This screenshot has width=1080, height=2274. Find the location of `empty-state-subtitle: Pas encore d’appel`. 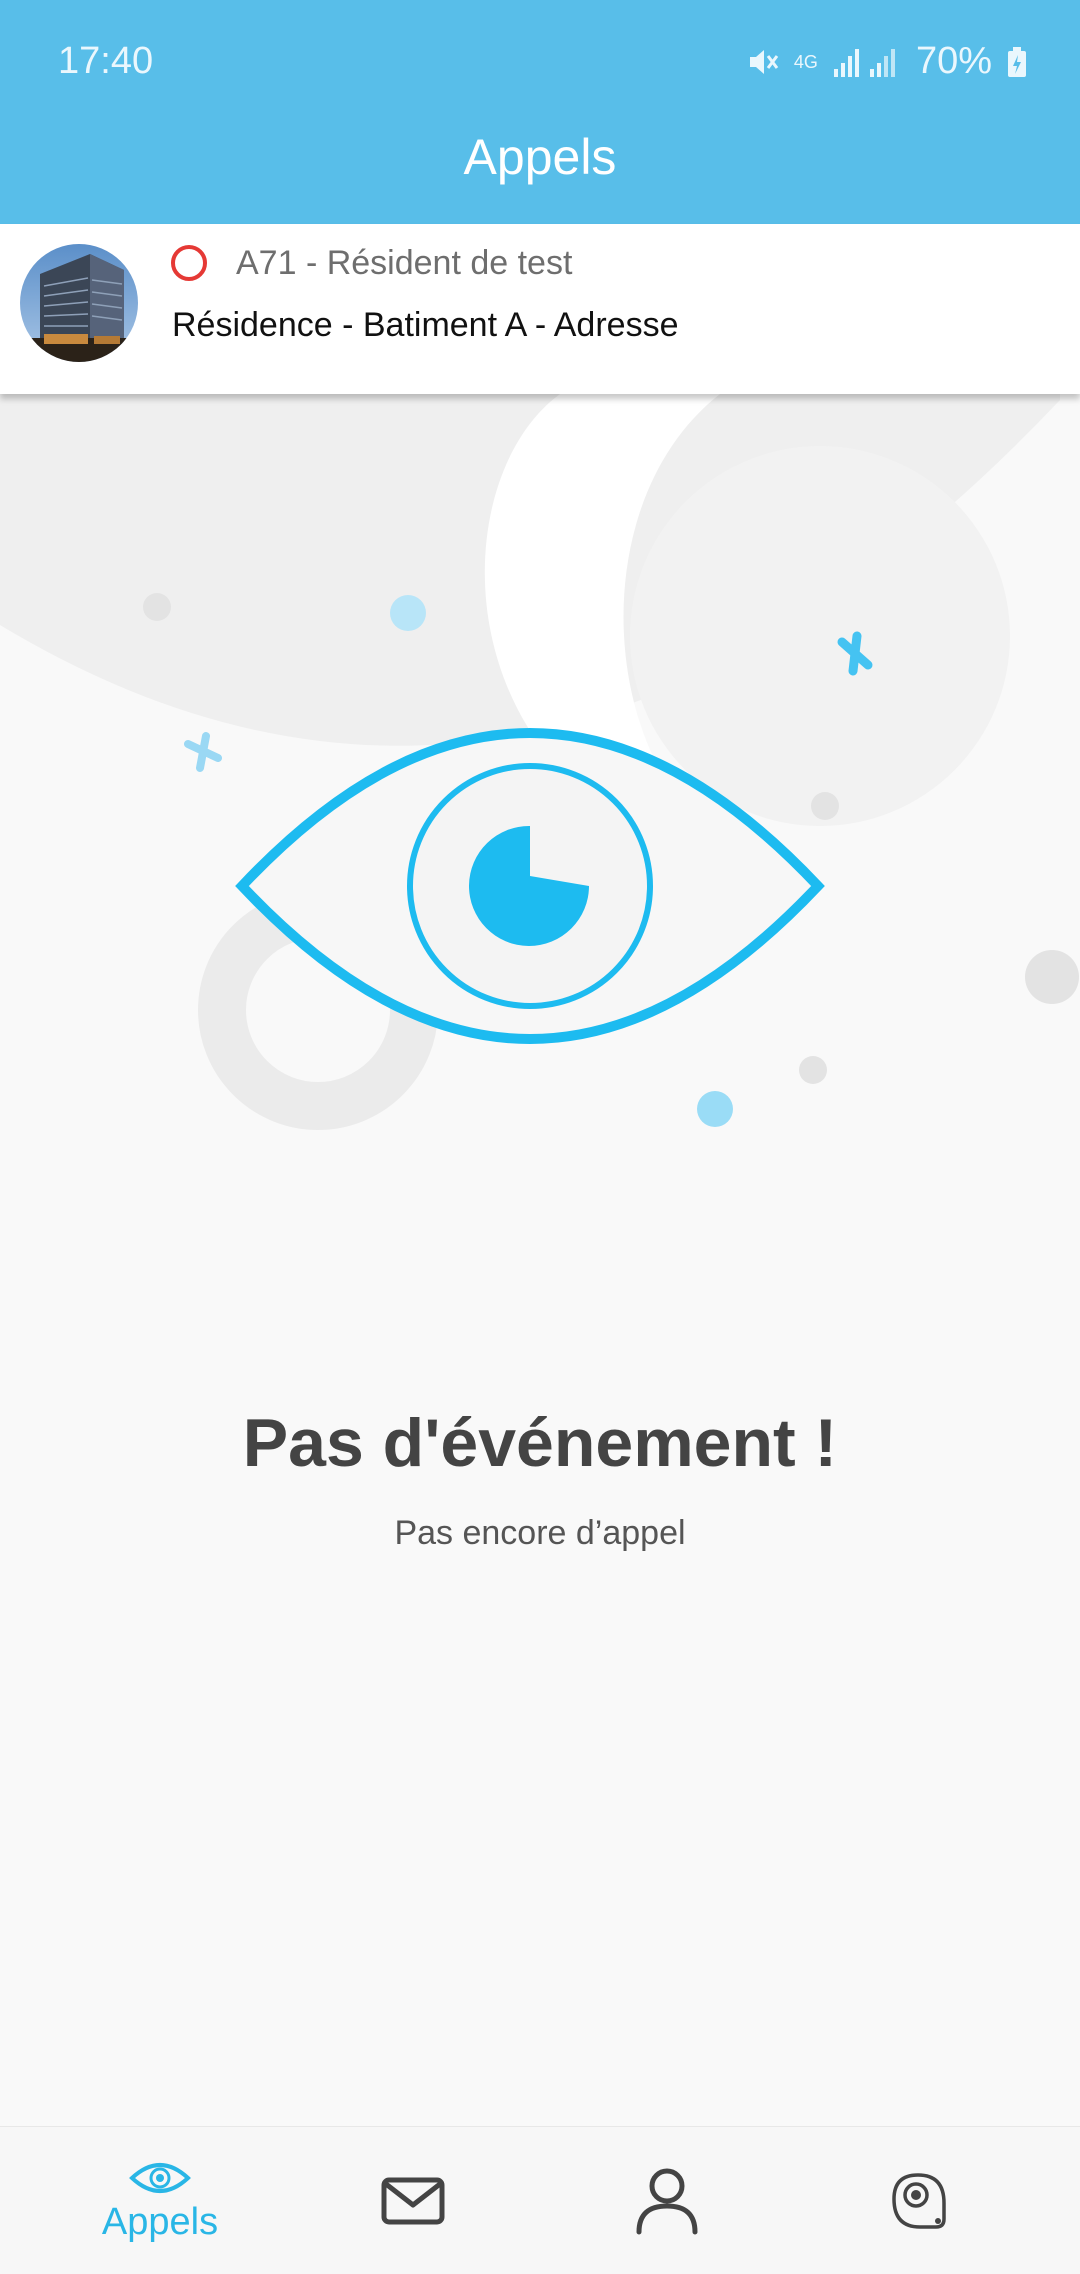

empty-state-subtitle: Pas encore d’appel is located at coordinates (540, 1533).